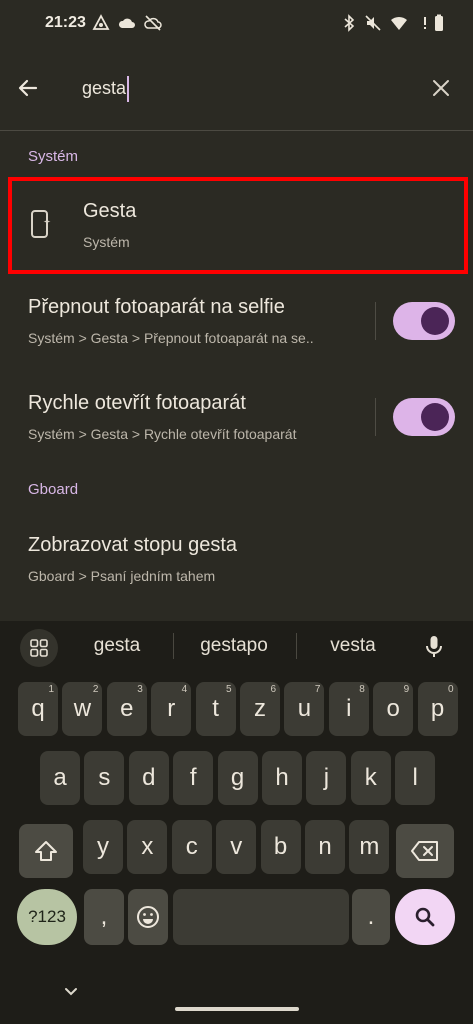  What do you see at coordinates (234, 646) in the screenshot?
I see `suggestion-2: gestapo` at bounding box center [234, 646].